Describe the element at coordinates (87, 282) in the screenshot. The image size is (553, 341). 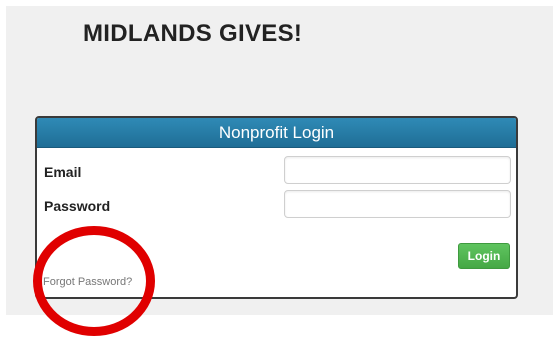
I see `forgot-password-link: Forgot Password?` at that location.